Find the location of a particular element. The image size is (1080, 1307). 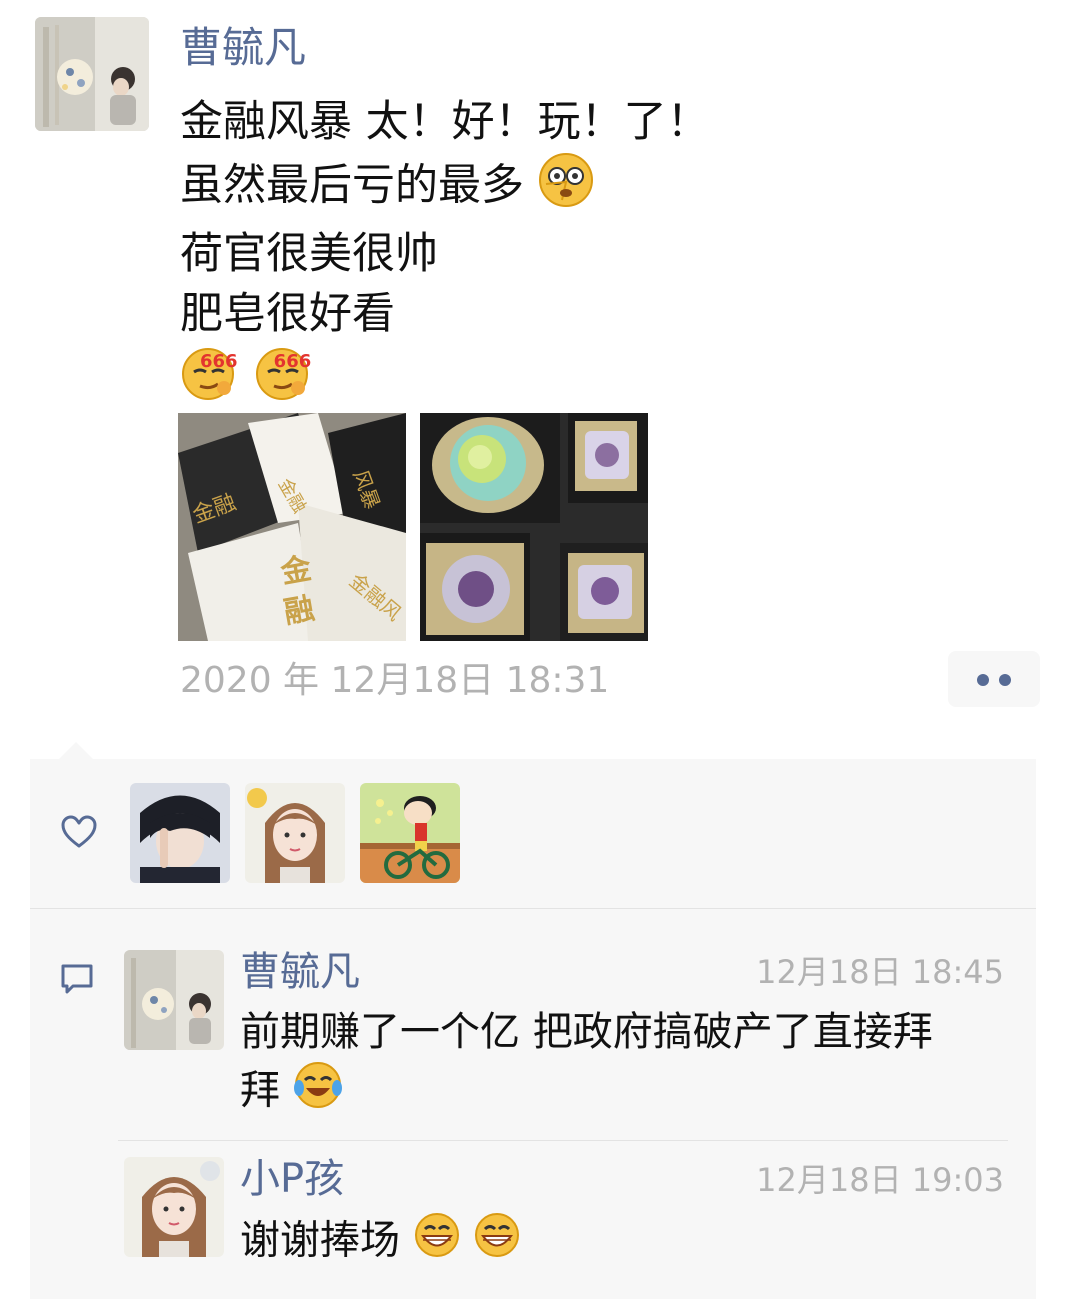

dizzy-face-emoji-icon is located at coordinates (566, 188).